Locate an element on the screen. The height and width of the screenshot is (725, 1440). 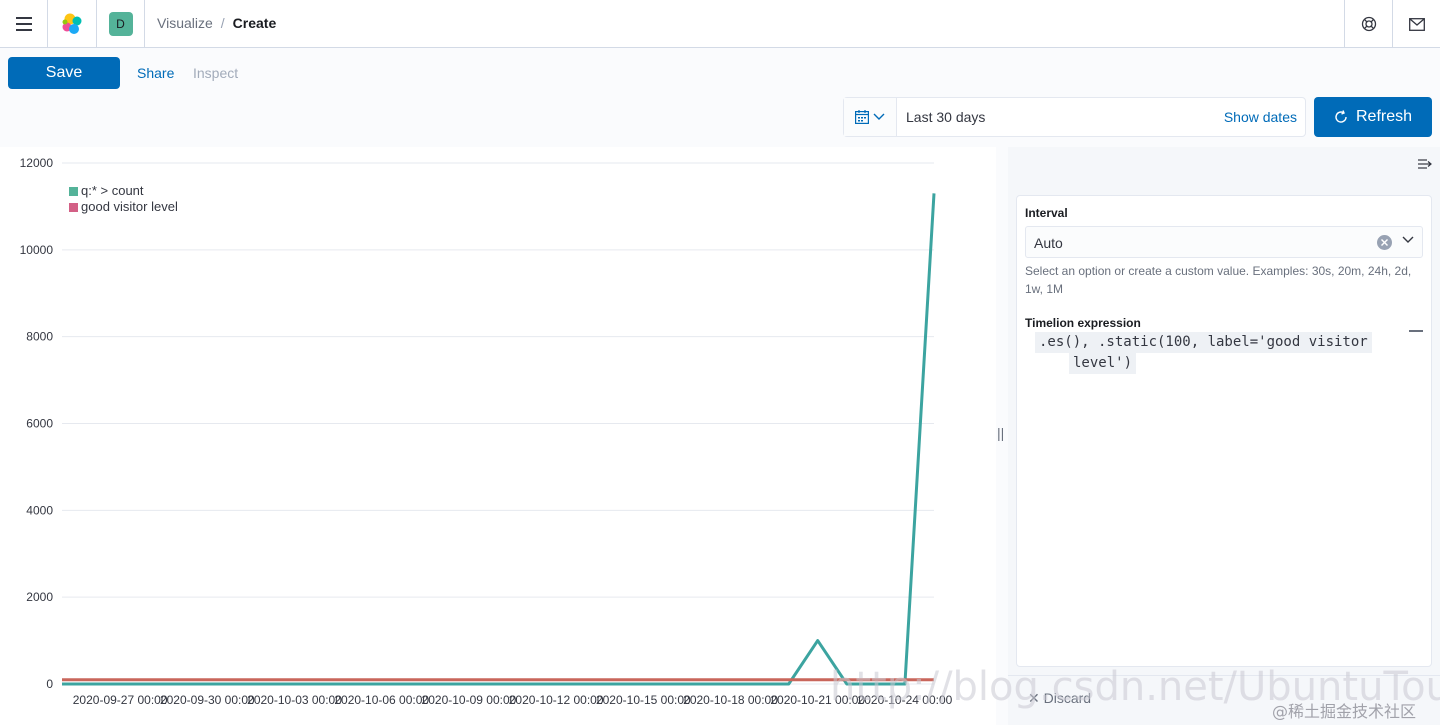
refresh-icon is located at coordinates (1341, 116).